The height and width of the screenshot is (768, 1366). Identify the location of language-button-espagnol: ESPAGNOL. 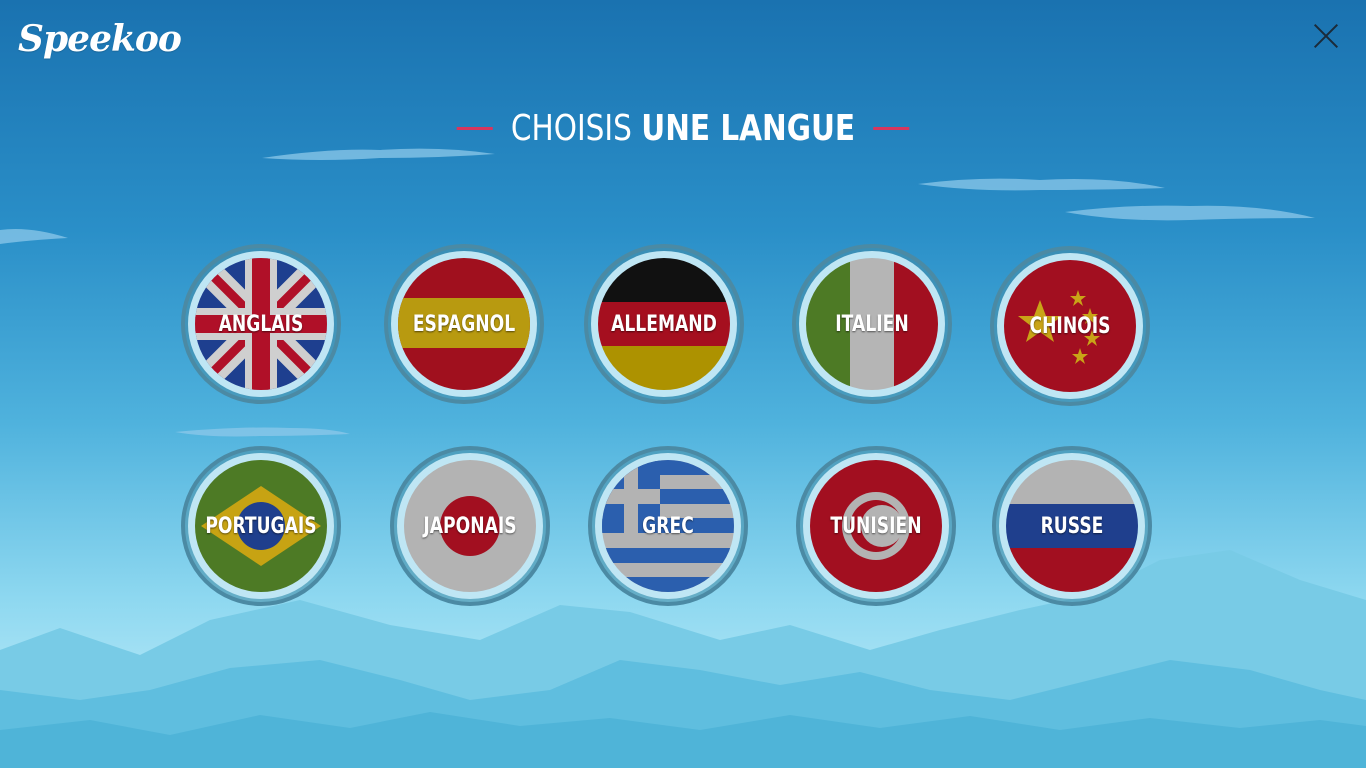
(464, 324).